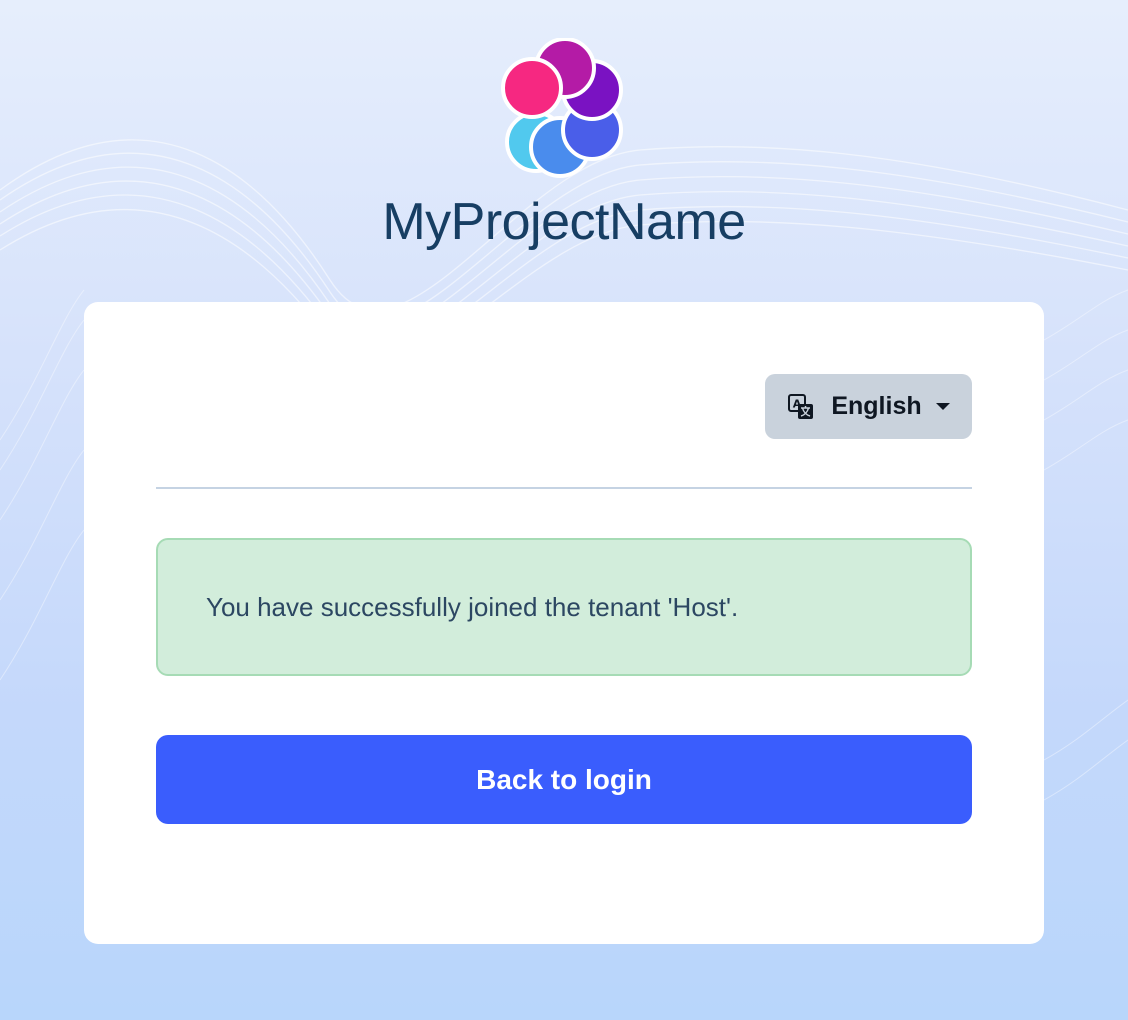  I want to click on language-dropdown-button: A English, so click(868, 406).